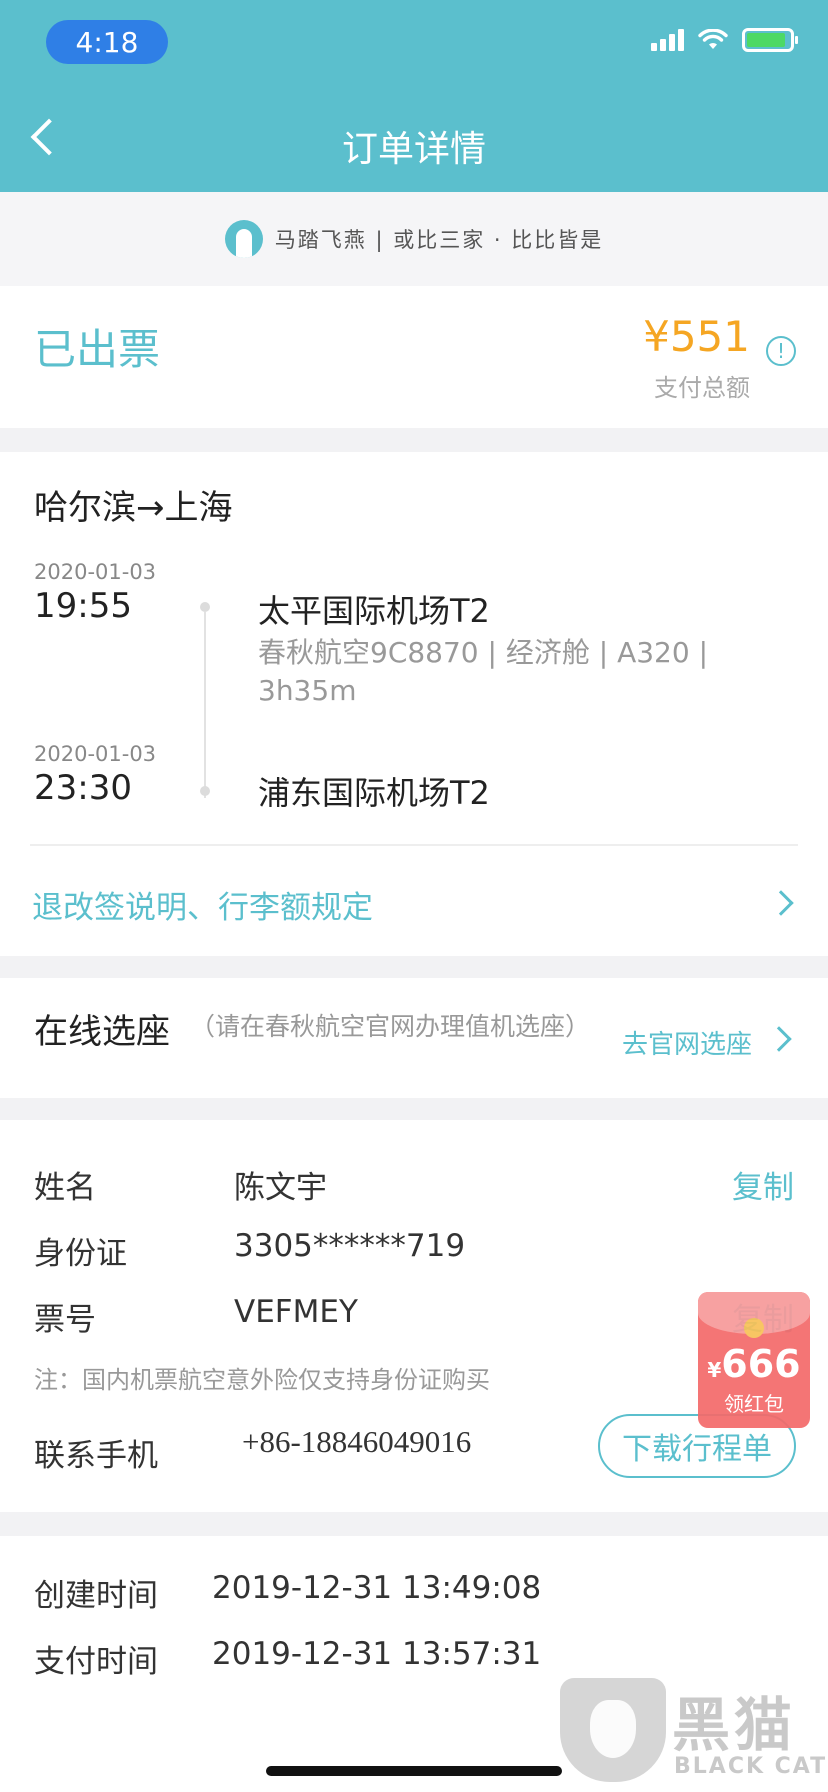  What do you see at coordinates (83, 606) in the screenshot?
I see `departure-time: 19:55` at bounding box center [83, 606].